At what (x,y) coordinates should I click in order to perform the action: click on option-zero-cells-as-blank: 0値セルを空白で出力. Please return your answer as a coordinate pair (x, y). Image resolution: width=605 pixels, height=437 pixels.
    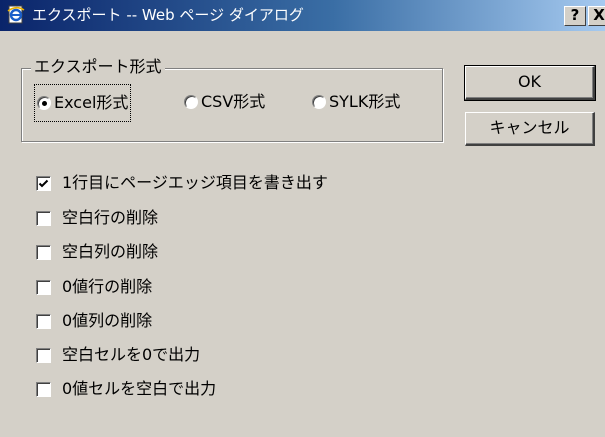
    Looking at the image, I should click on (126, 389).